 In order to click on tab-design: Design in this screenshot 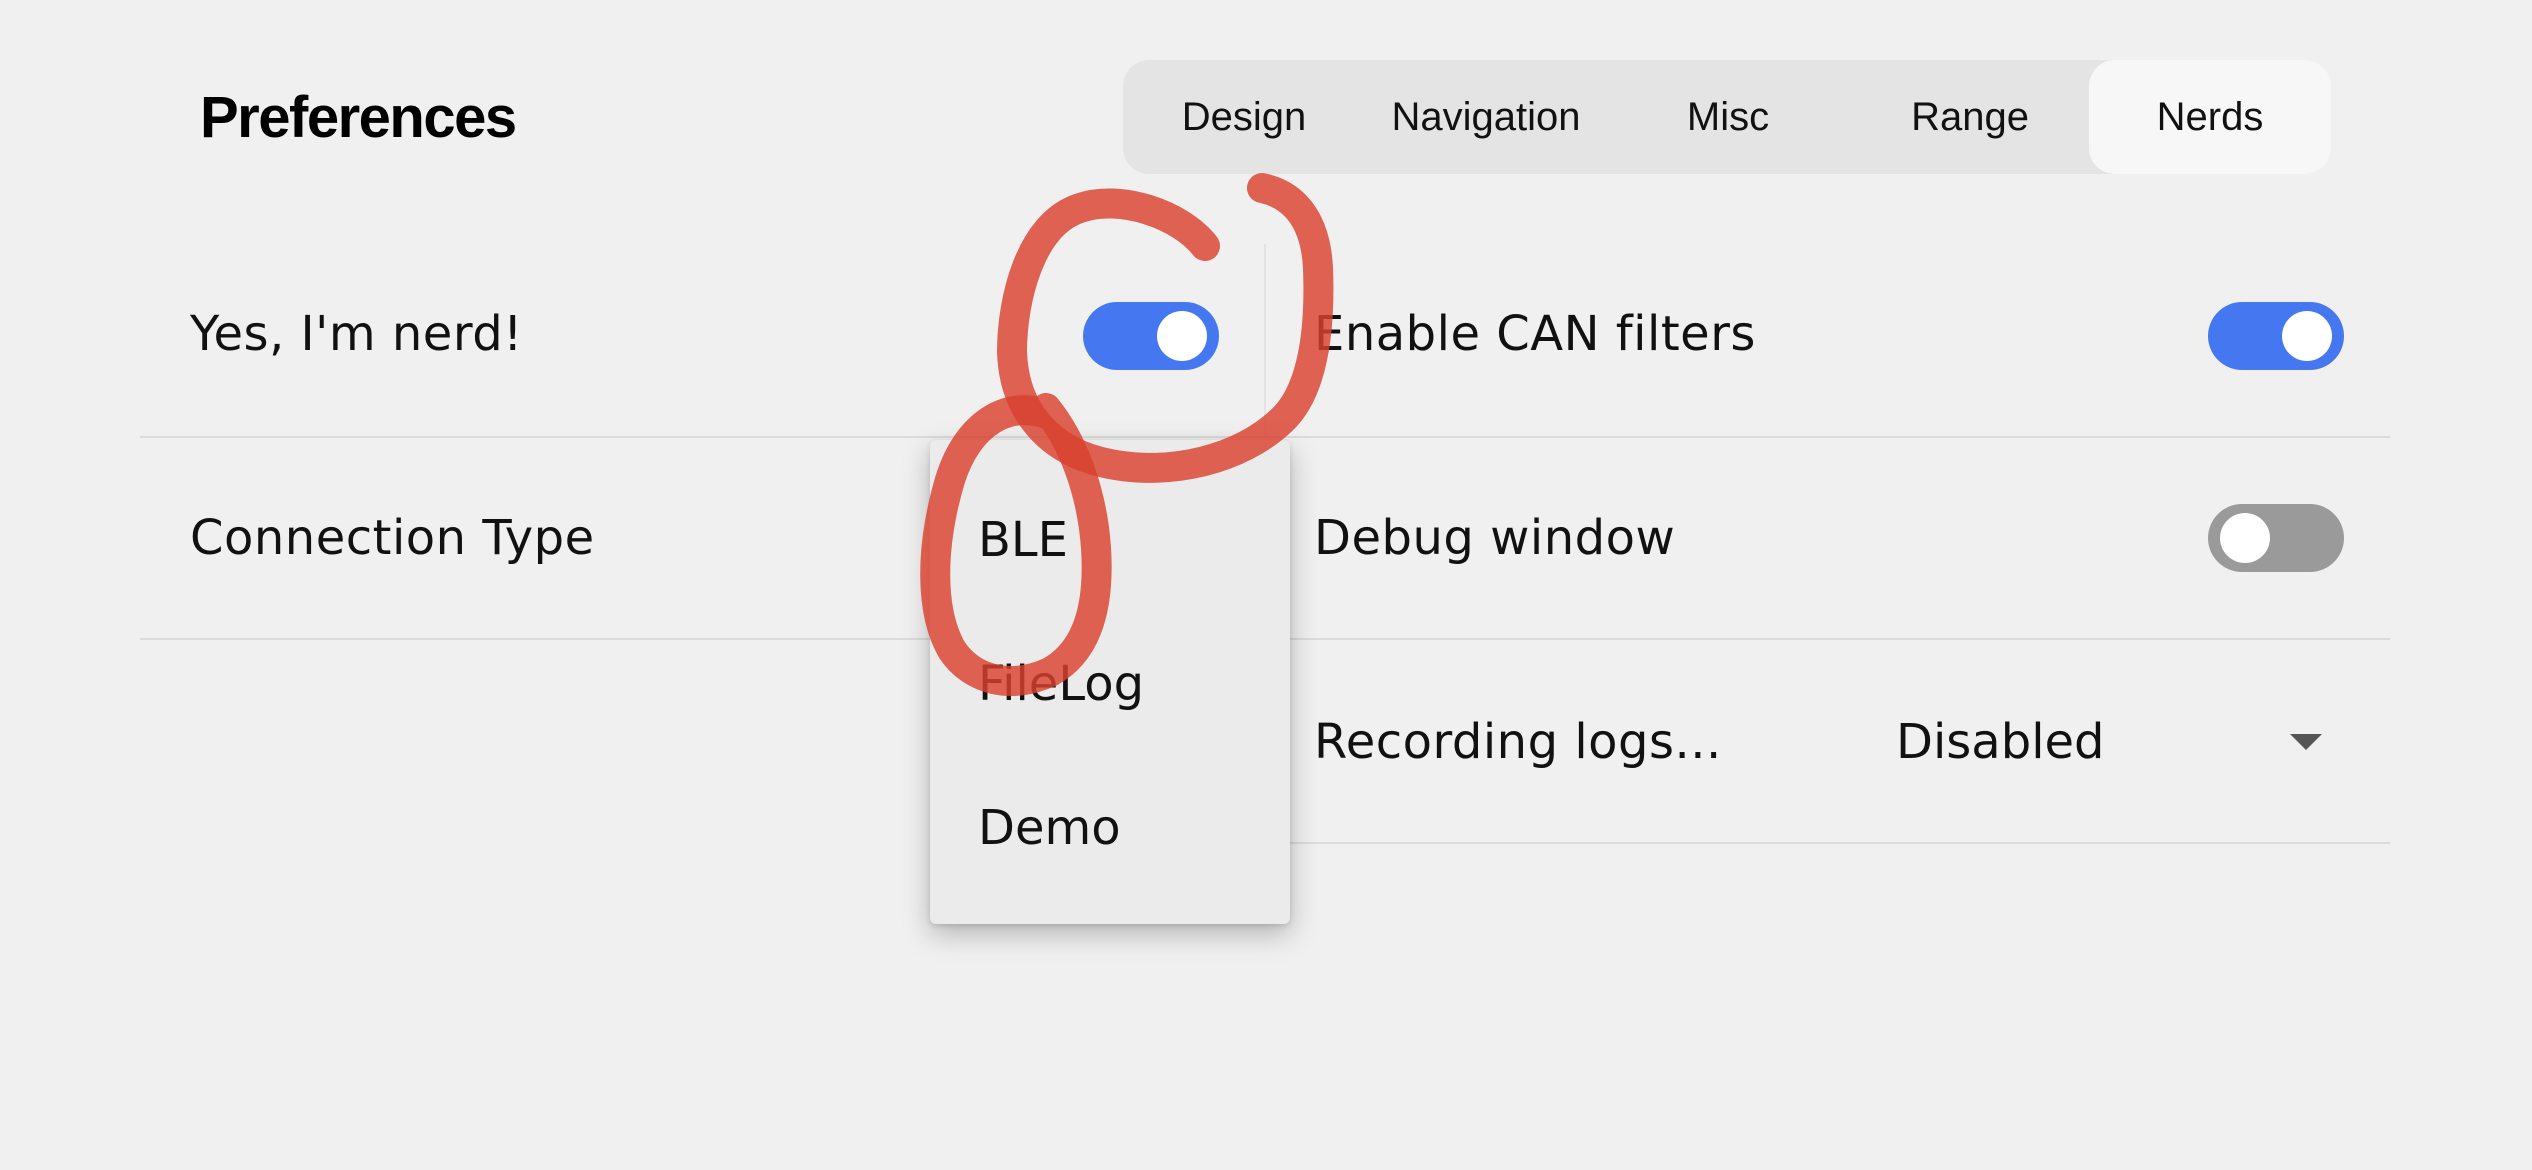, I will do `click(1244, 117)`.